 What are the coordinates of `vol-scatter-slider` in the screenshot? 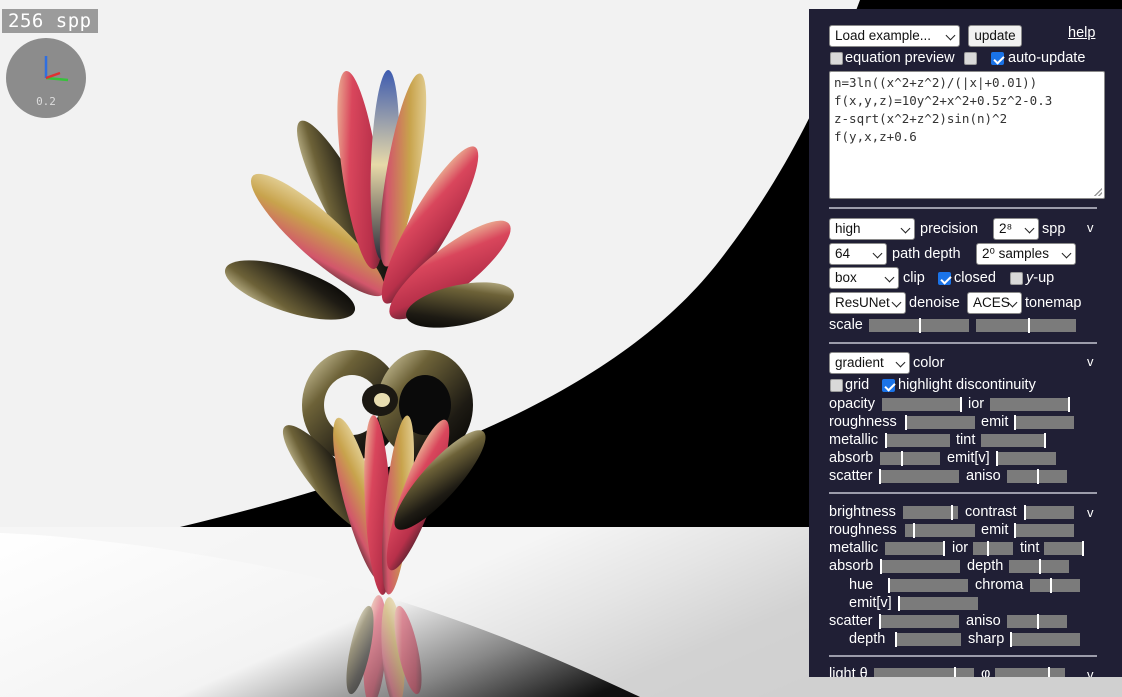 It's located at (919, 621).